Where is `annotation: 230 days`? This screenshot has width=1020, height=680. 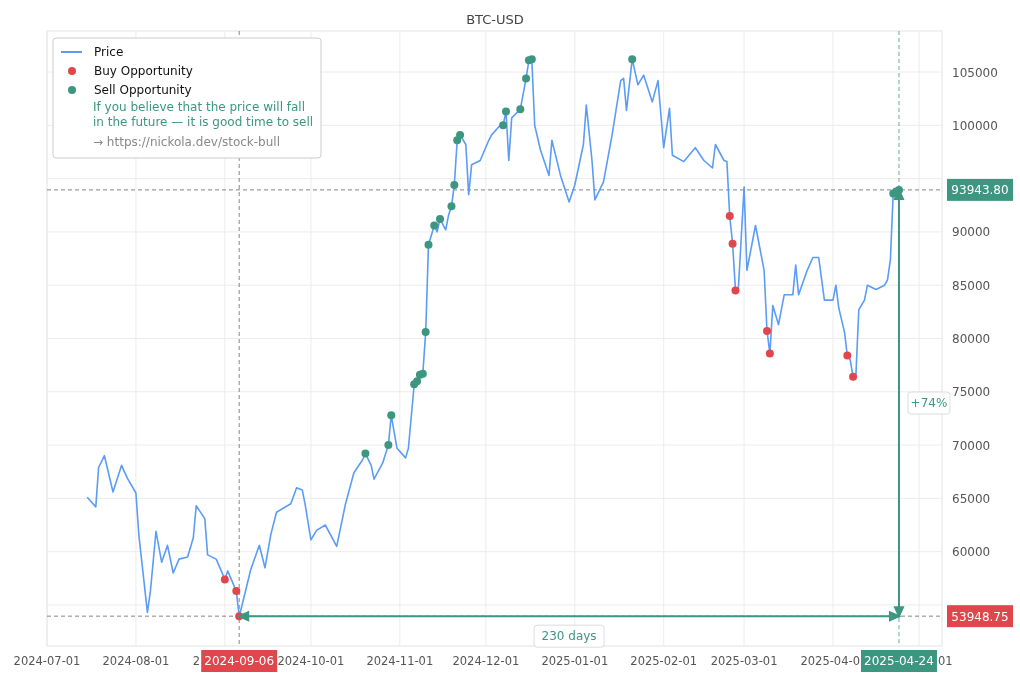
annotation: 230 days is located at coordinates (569, 636).